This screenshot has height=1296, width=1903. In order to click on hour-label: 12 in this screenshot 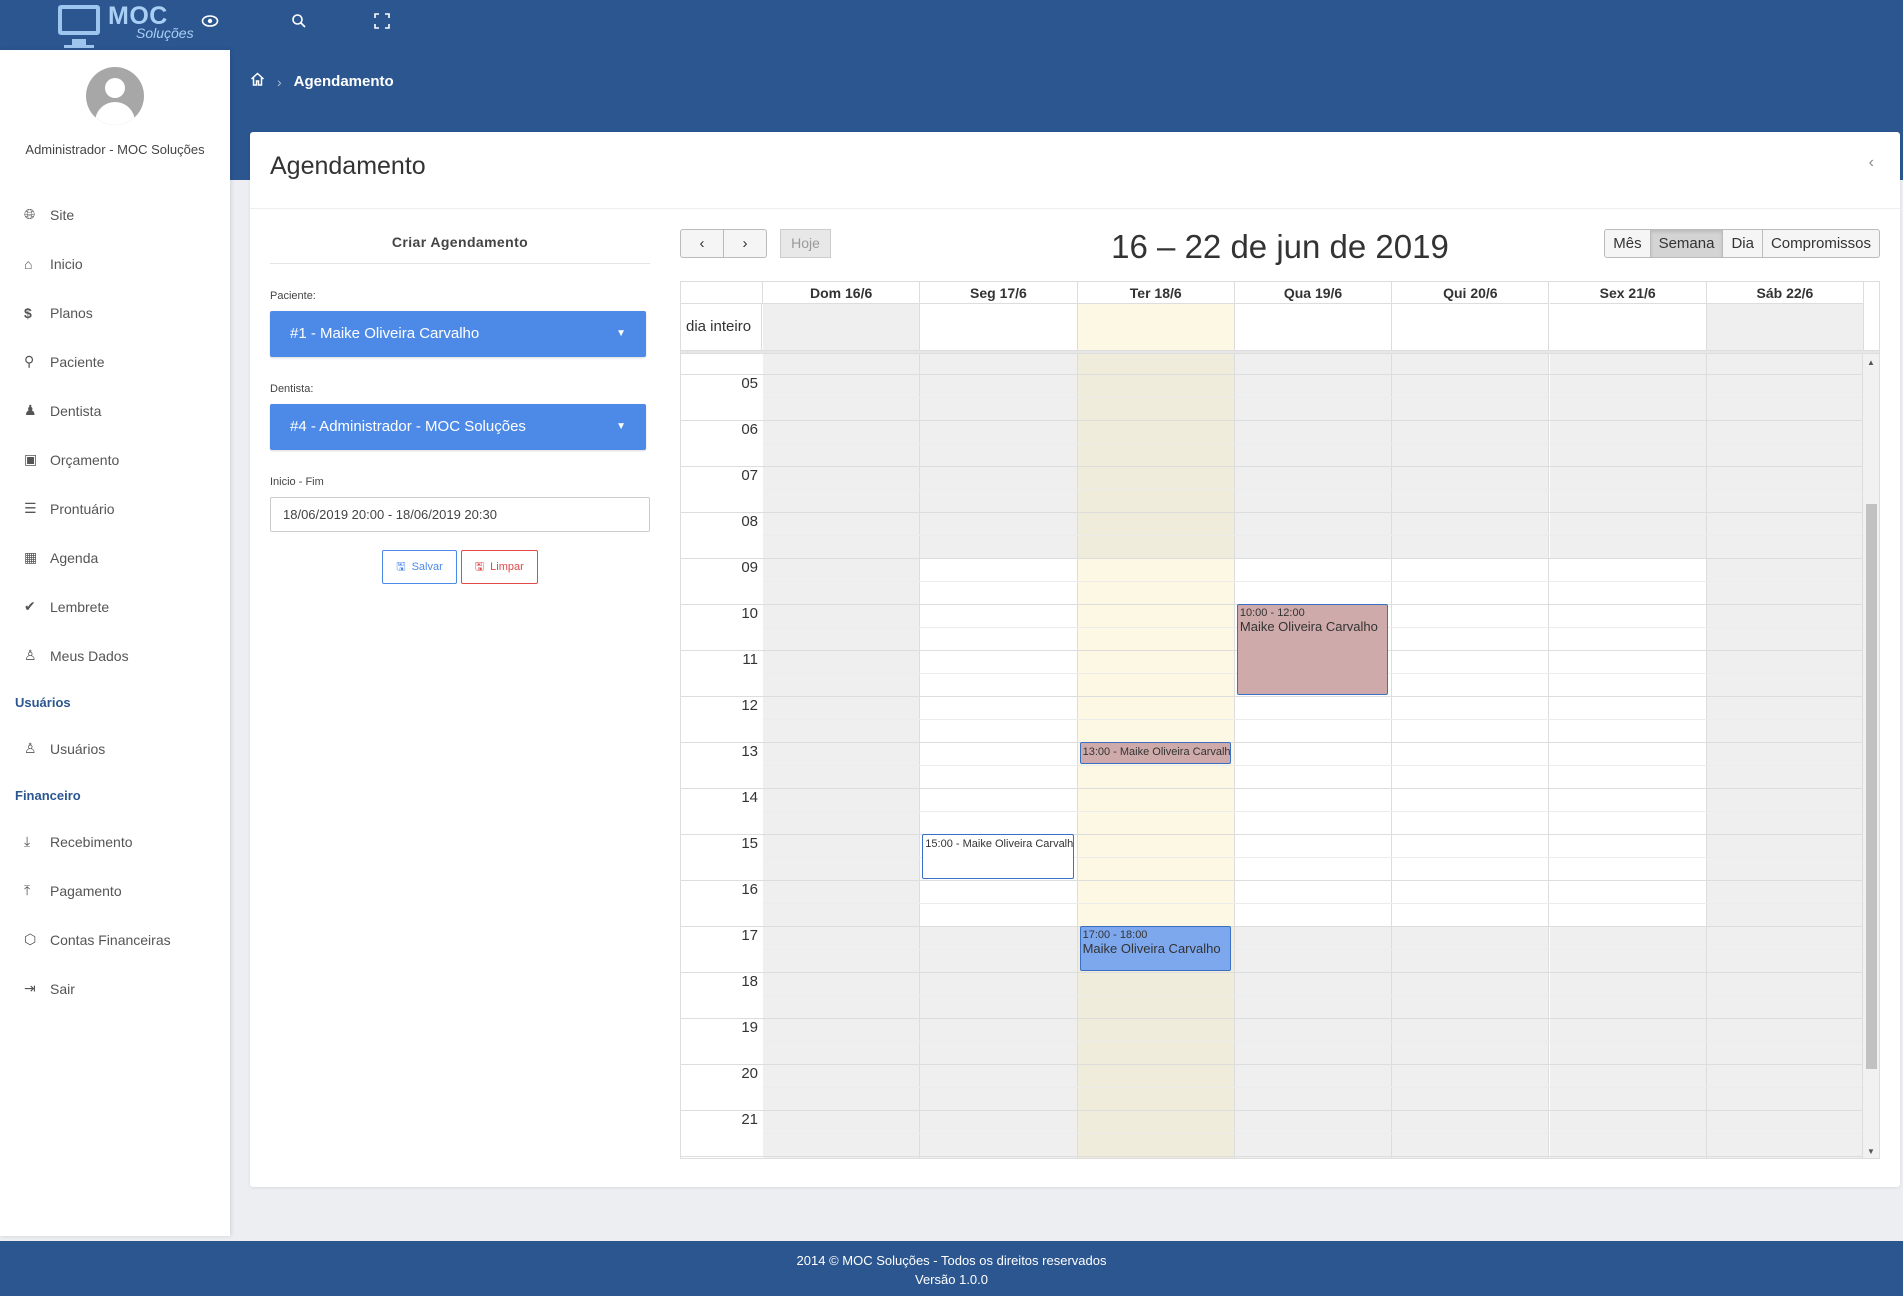, I will do `click(749, 705)`.